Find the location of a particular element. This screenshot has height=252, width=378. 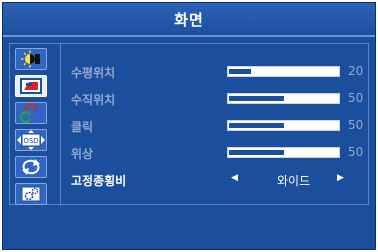

v-position-slider is located at coordinates (283, 98).